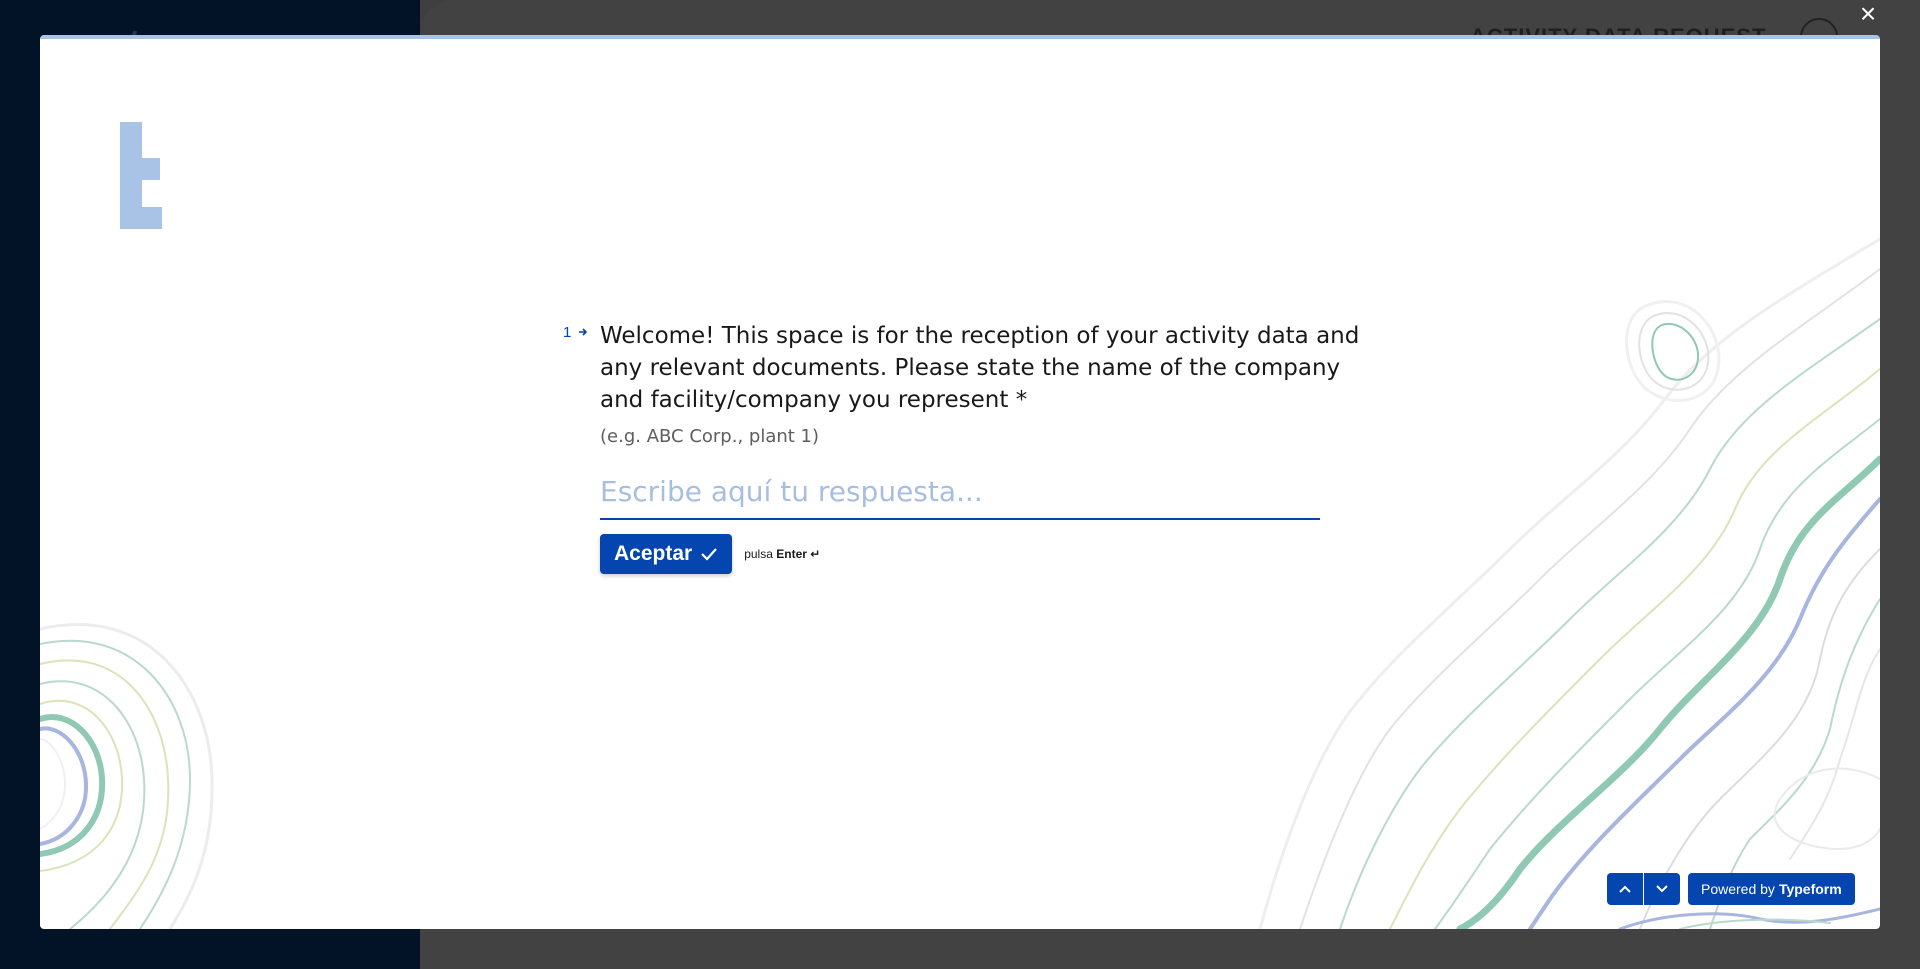  I want to click on enter-key-label: Enter ↵, so click(798, 554).